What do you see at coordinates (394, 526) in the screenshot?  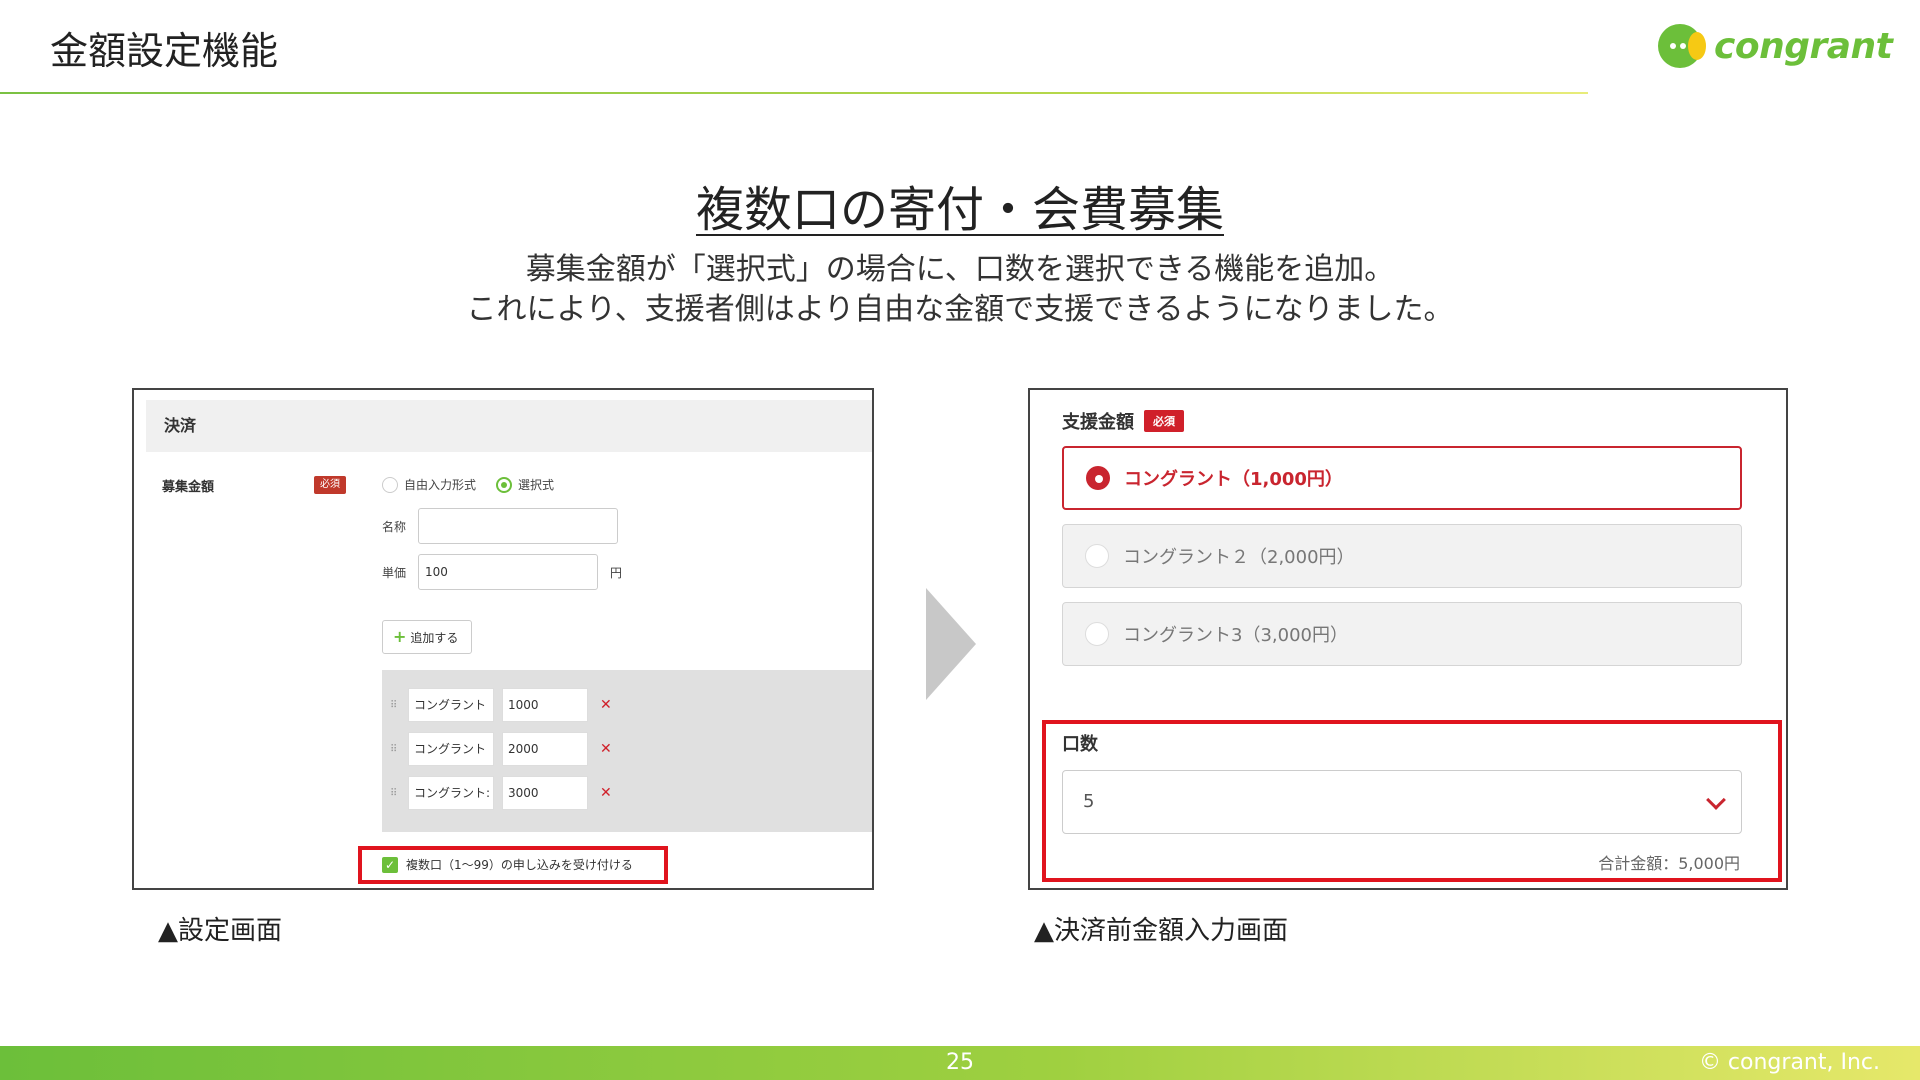 I see `name-label: 名称` at bounding box center [394, 526].